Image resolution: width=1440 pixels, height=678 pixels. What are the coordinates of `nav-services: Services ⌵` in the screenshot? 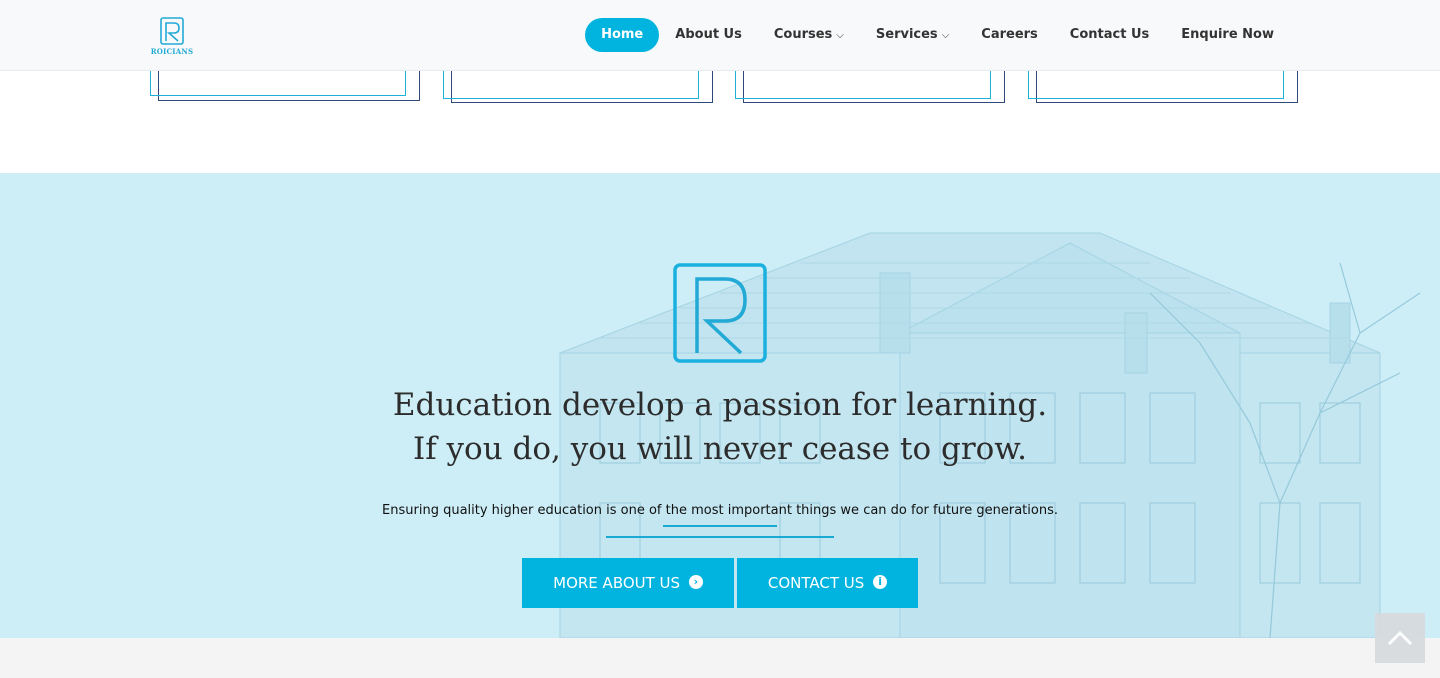 It's located at (912, 35).